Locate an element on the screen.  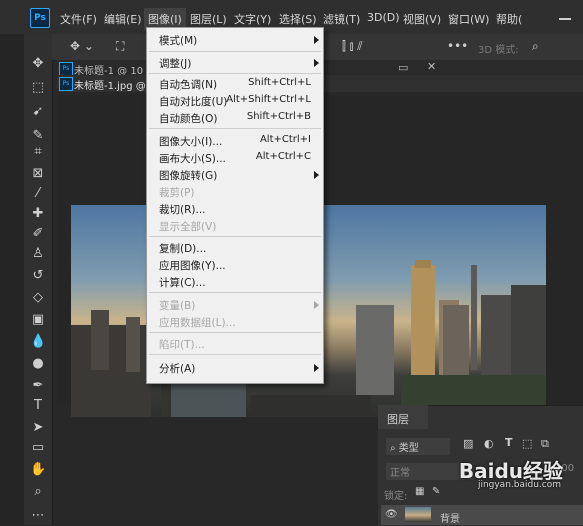
menu-item-reveal-all: 显示全部(V) is located at coordinates (188, 227).